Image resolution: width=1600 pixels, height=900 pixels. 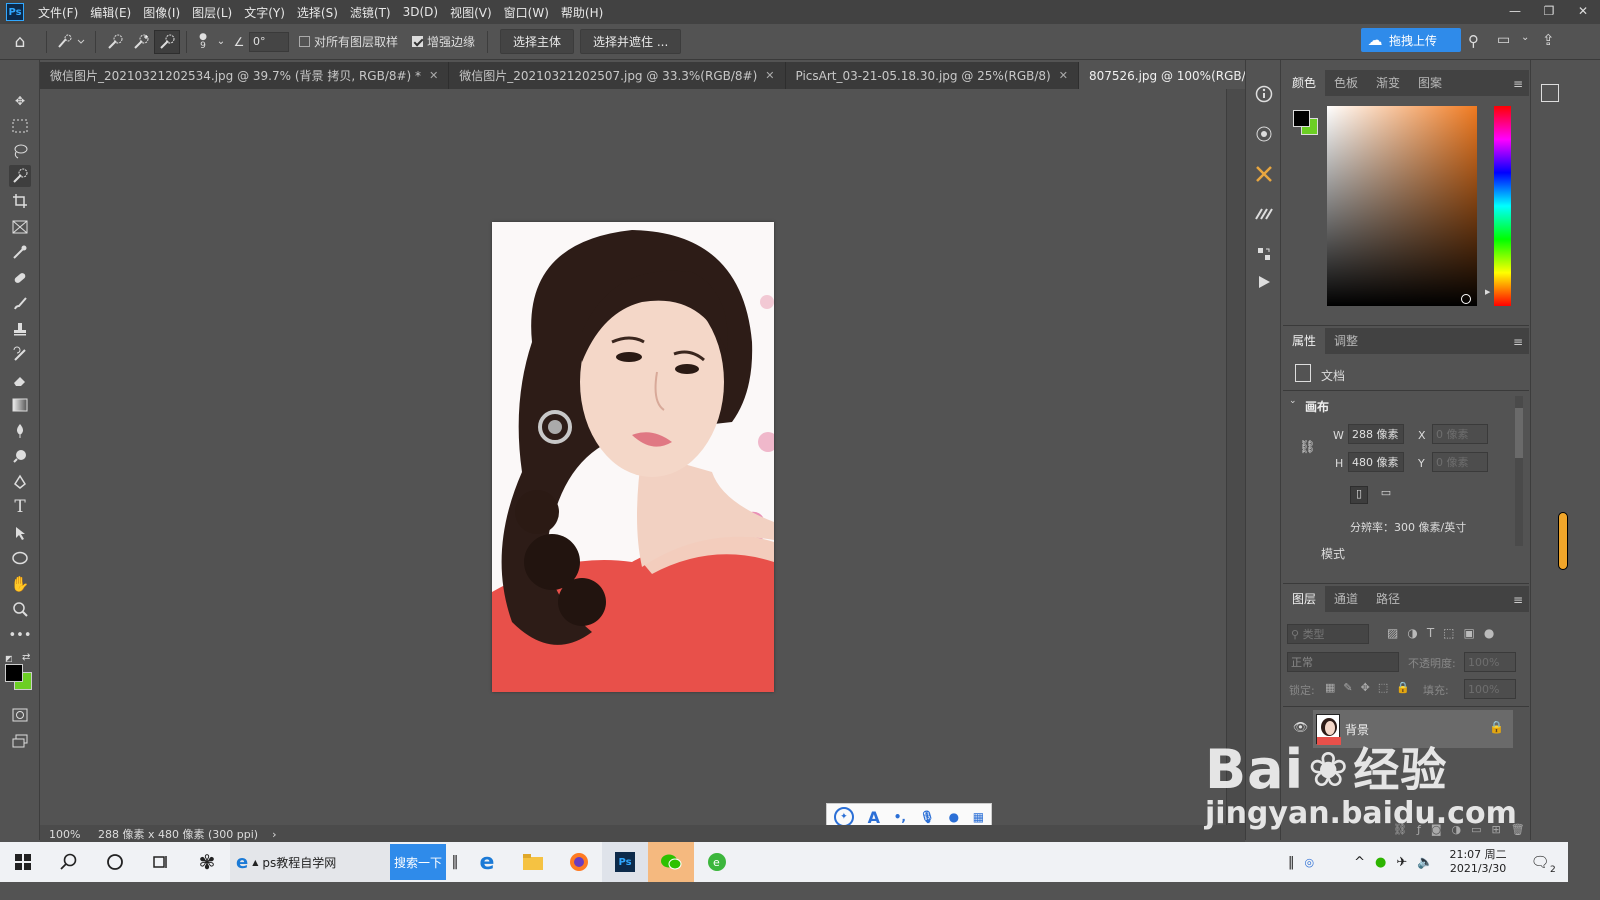 I want to click on brush-tool-icon, so click(x=20, y=303).